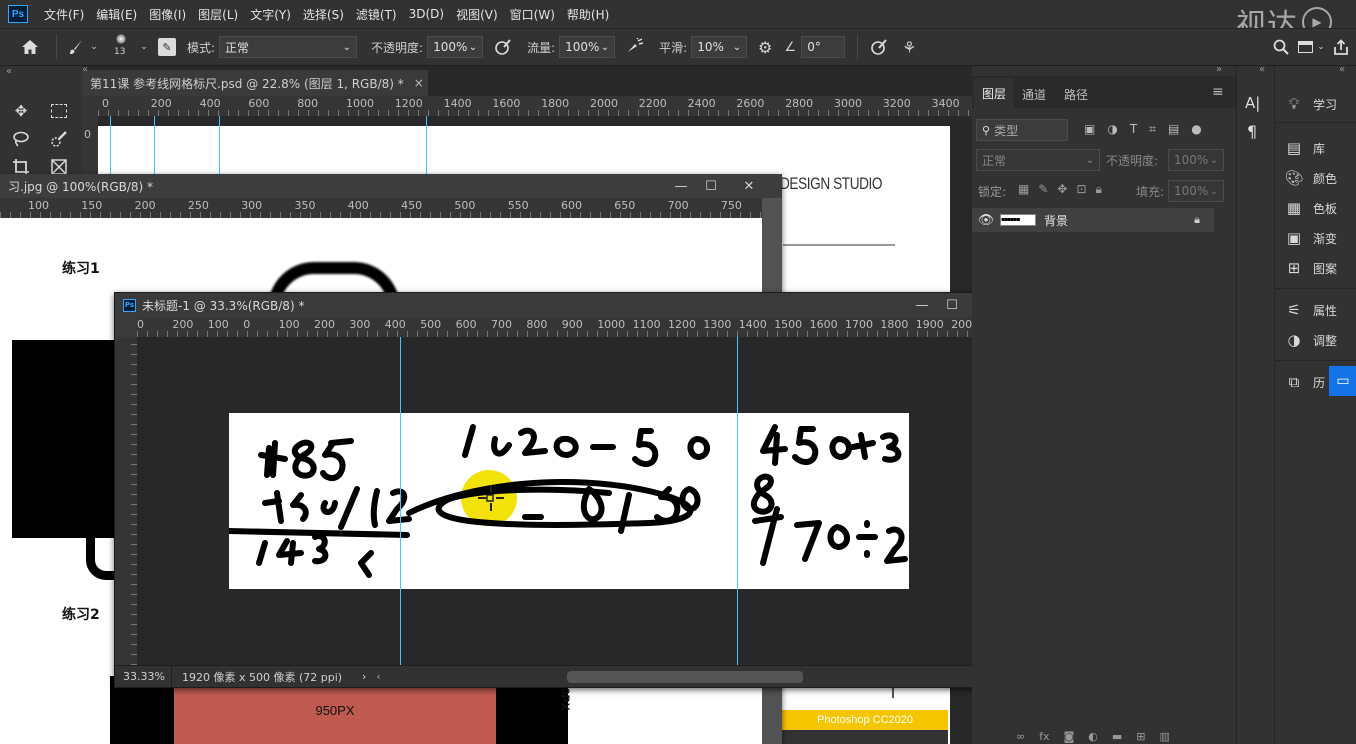 The width and height of the screenshot is (1356, 744). Describe the element at coordinates (719, 47) in the screenshot. I see `smoothing-input: 10% ⌄` at that location.